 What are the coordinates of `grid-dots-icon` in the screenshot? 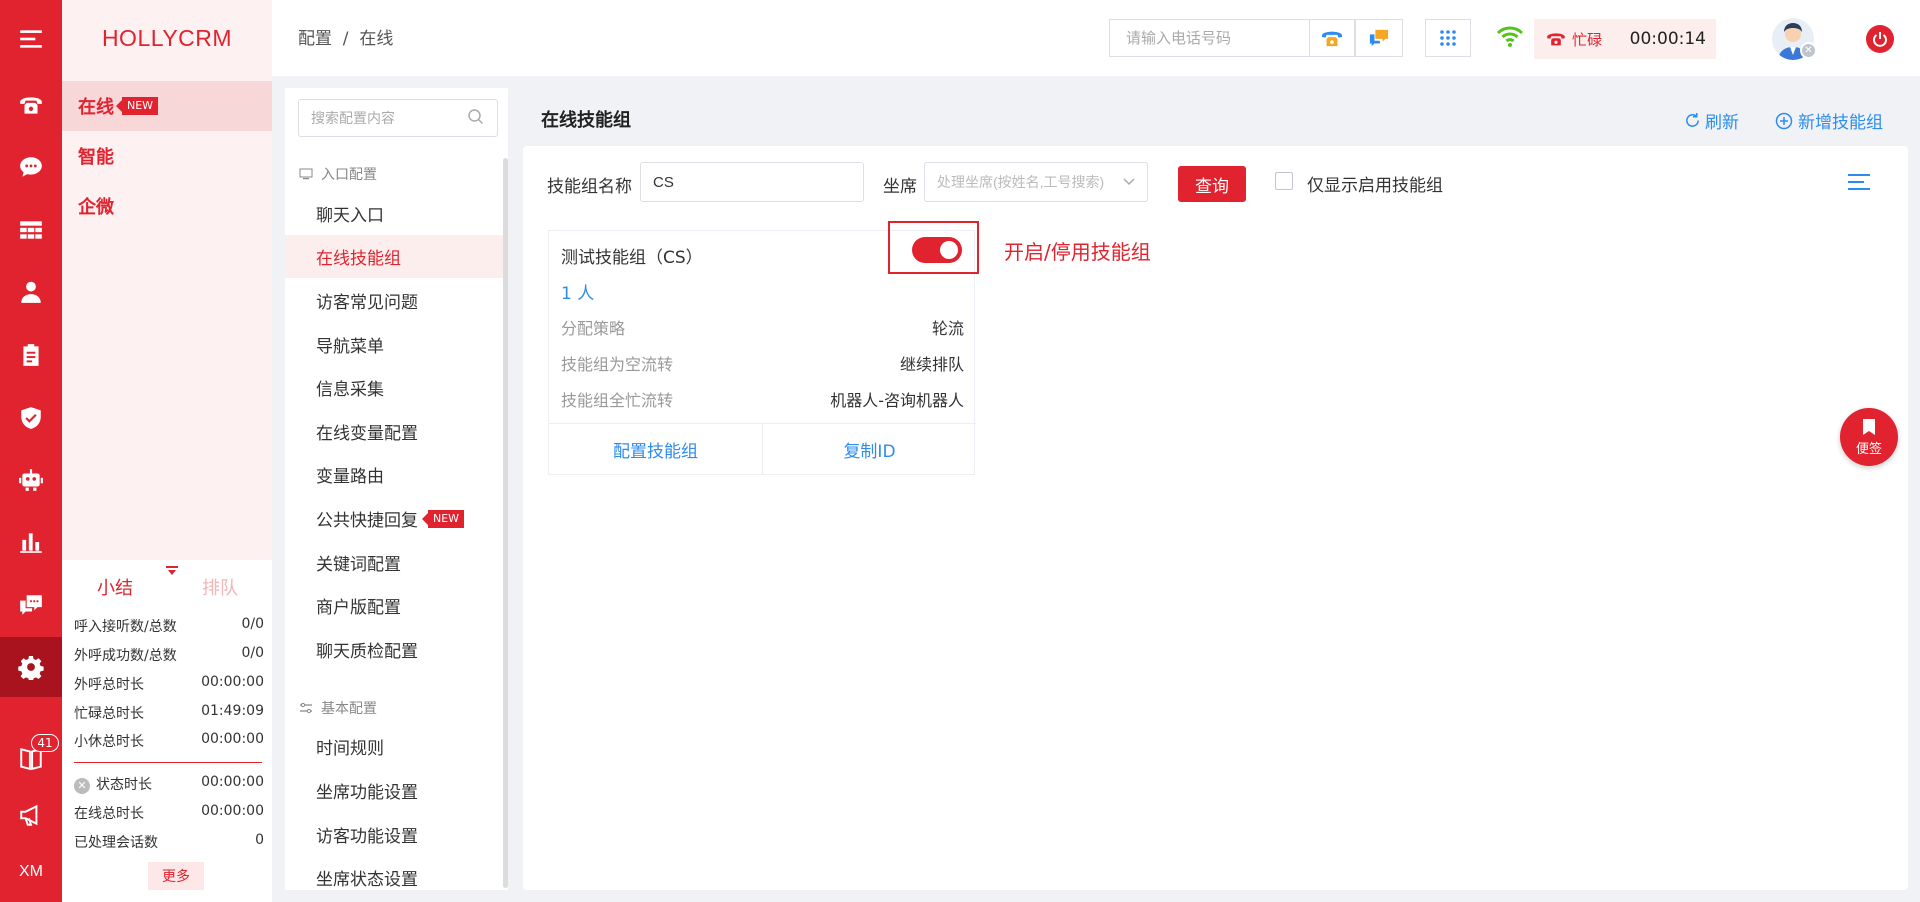 It's located at (1448, 38).